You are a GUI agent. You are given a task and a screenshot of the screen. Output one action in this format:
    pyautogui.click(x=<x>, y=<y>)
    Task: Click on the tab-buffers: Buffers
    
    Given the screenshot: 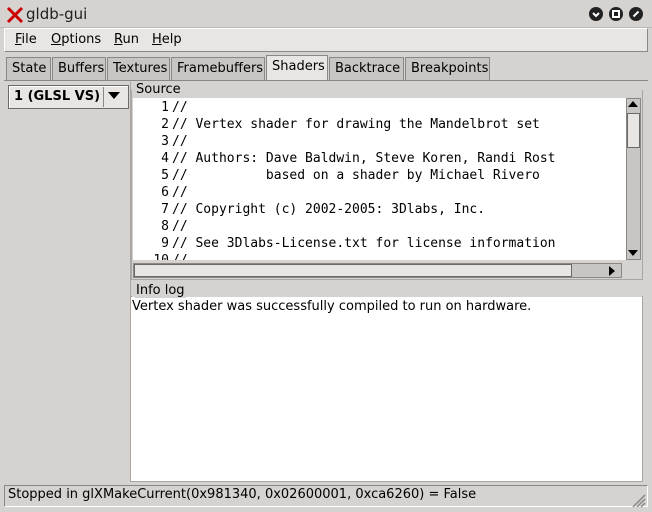 What is the action you would take?
    pyautogui.click(x=79, y=68)
    